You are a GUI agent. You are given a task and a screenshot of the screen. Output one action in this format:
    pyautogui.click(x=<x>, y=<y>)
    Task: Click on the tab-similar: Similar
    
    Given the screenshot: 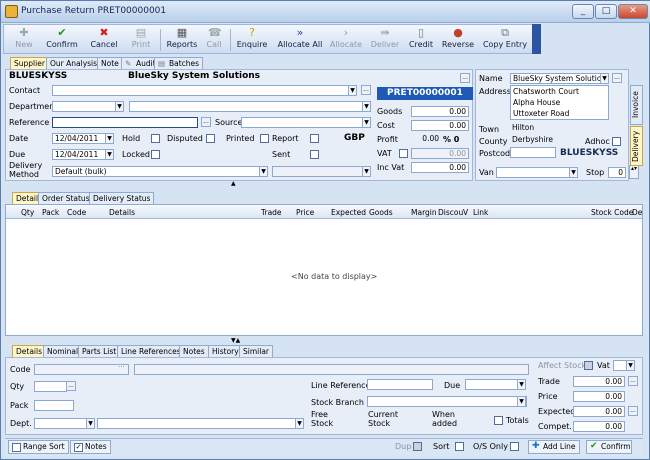 What is the action you would take?
    pyautogui.click(x=256, y=351)
    